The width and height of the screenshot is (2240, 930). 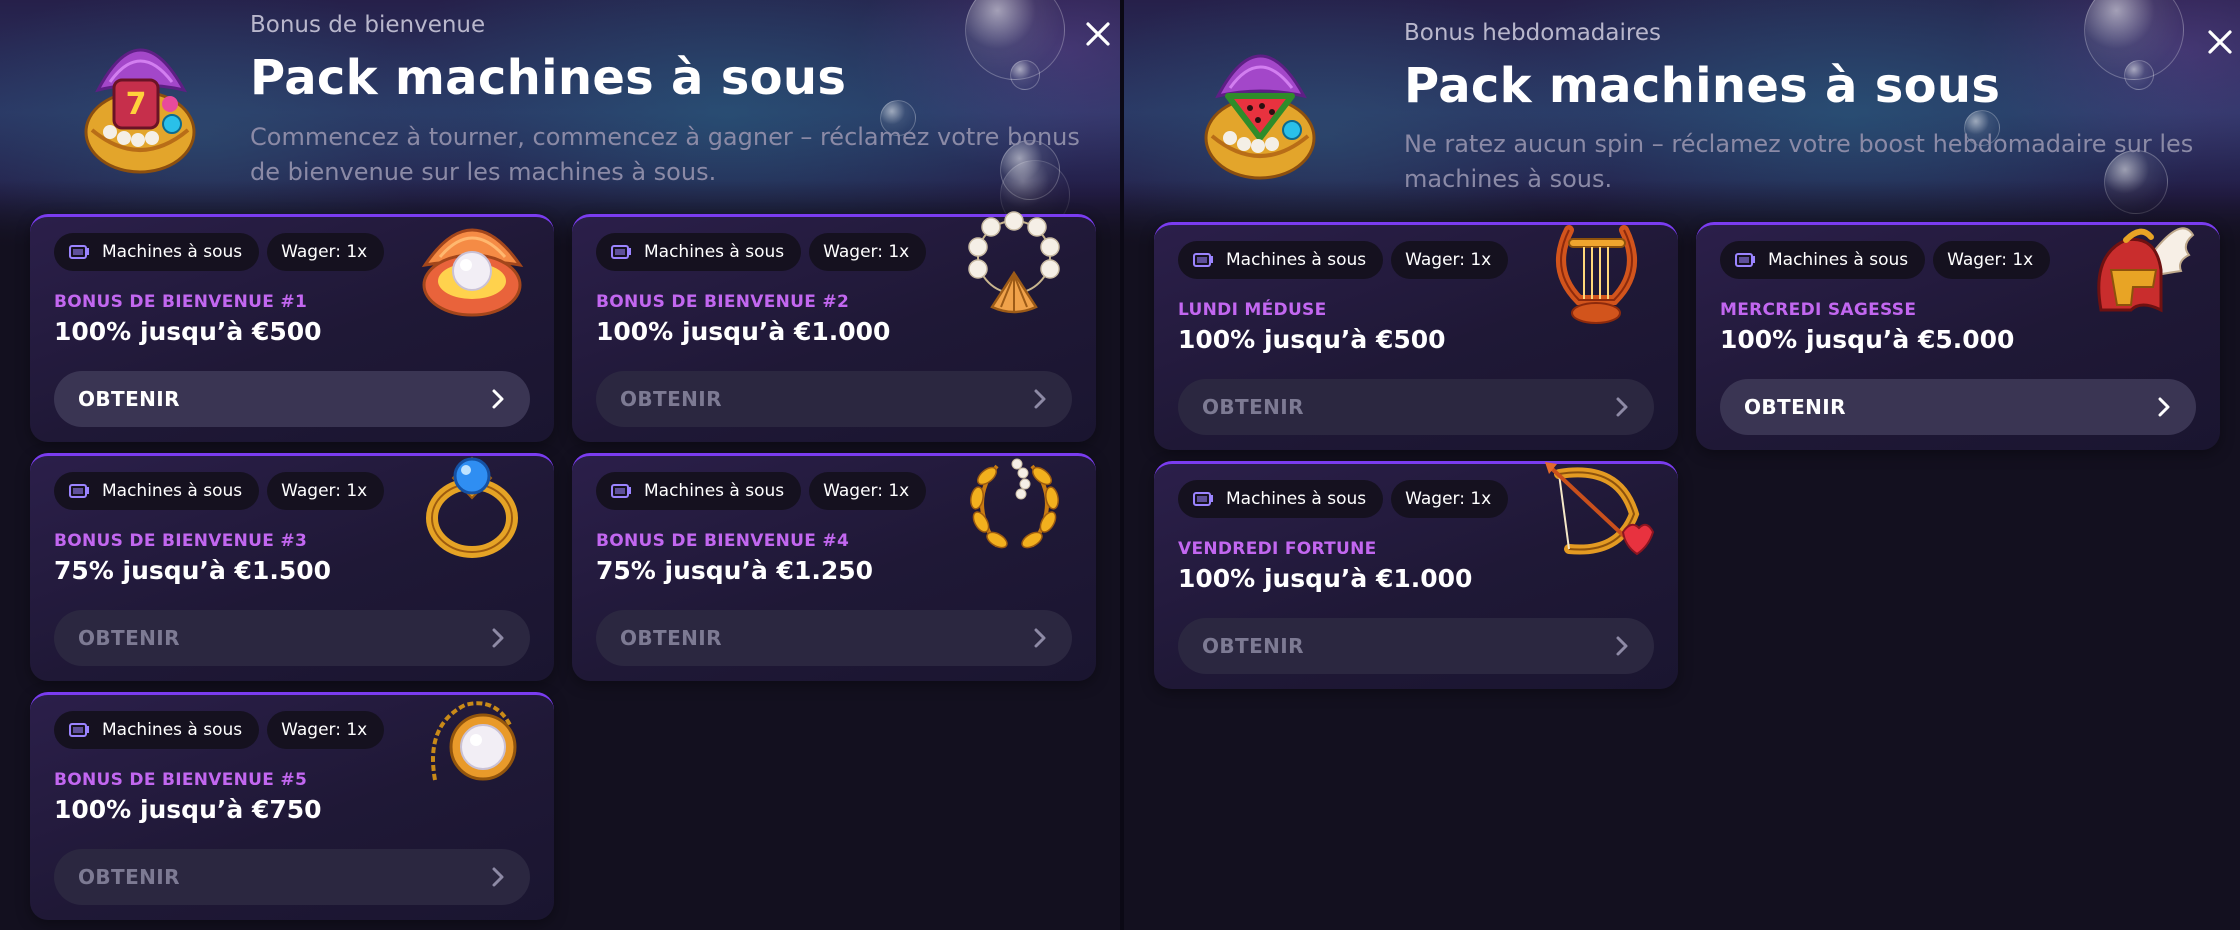 What do you see at coordinates (1532, 33) in the screenshot?
I see `panel-subtitle: Bonus hebdomadaires` at bounding box center [1532, 33].